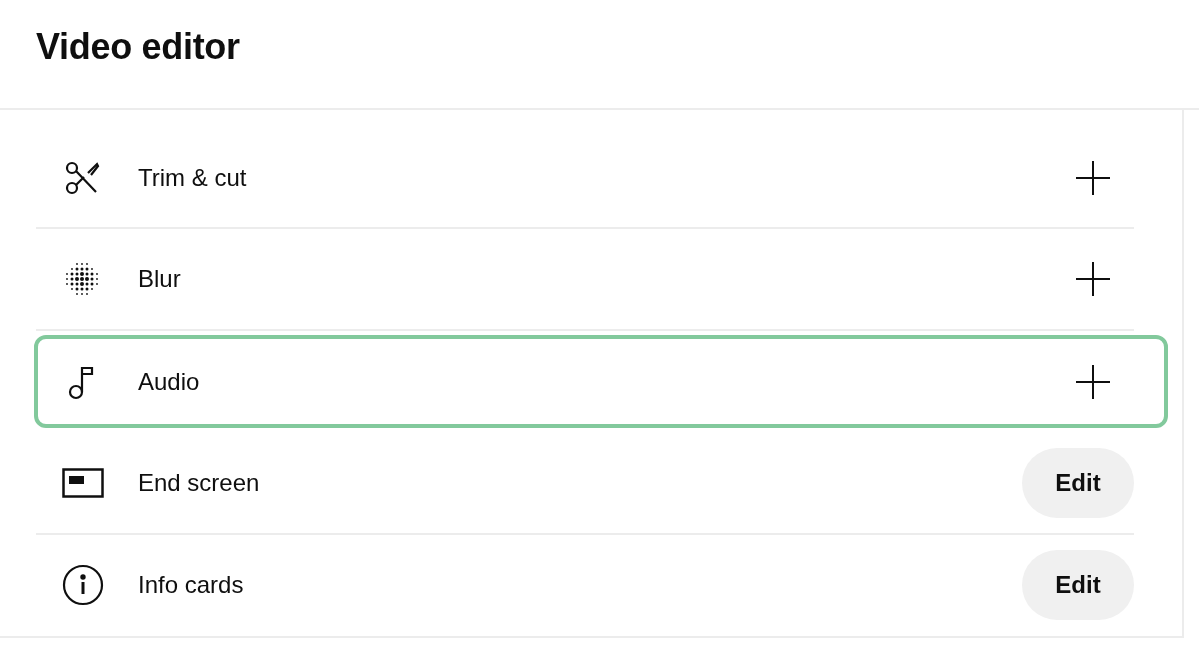  What do you see at coordinates (585, 179) in the screenshot?
I see `tool-row: Trim & cut` at bounding box center [585, 179].